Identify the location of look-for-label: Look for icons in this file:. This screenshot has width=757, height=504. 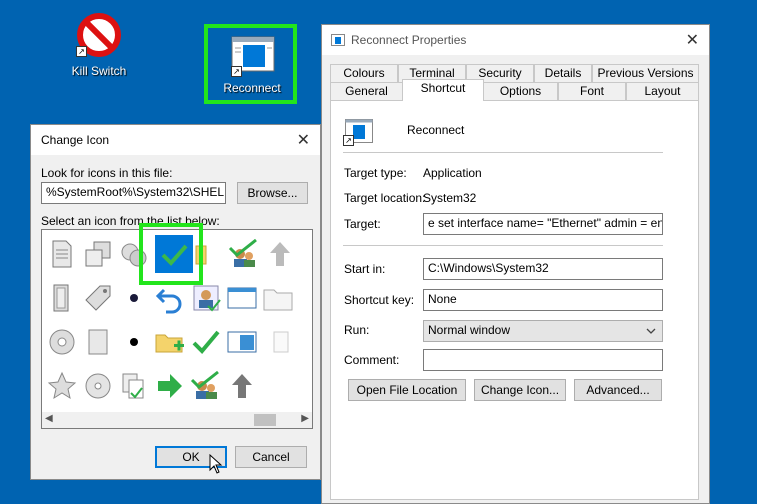
(107, 173).